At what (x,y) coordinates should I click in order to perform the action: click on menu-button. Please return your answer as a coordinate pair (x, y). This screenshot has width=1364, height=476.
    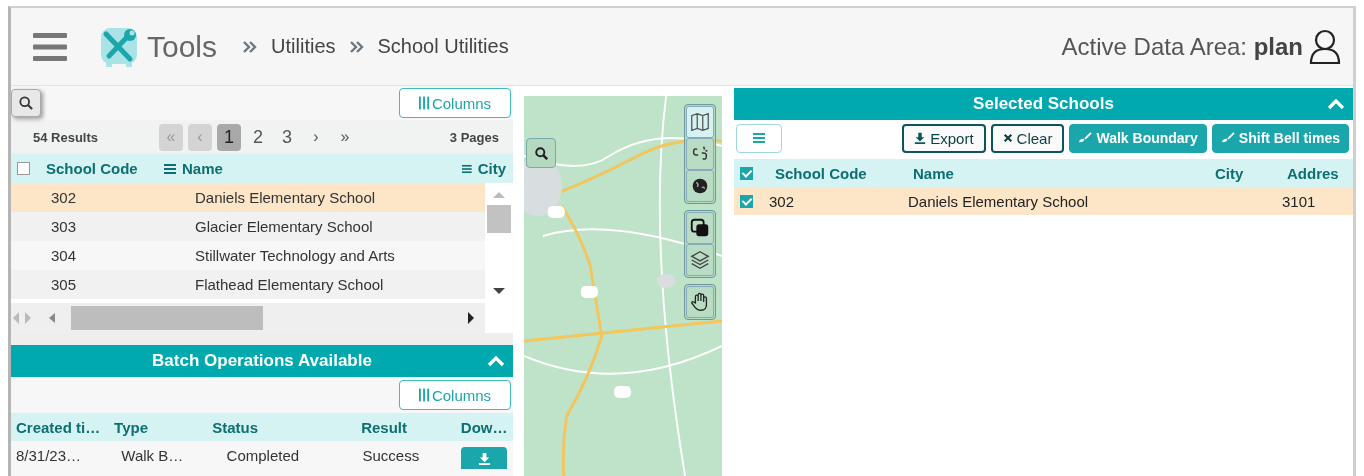
    Looking at the image, I should click on (759, 138).